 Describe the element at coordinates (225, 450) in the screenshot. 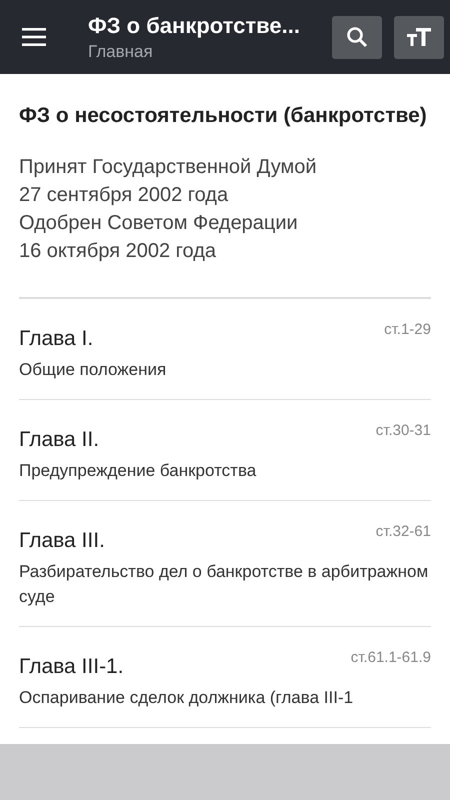

I see `chapter-item: Глава II. ст.30-31 Предупреждение банкротства` at that location.